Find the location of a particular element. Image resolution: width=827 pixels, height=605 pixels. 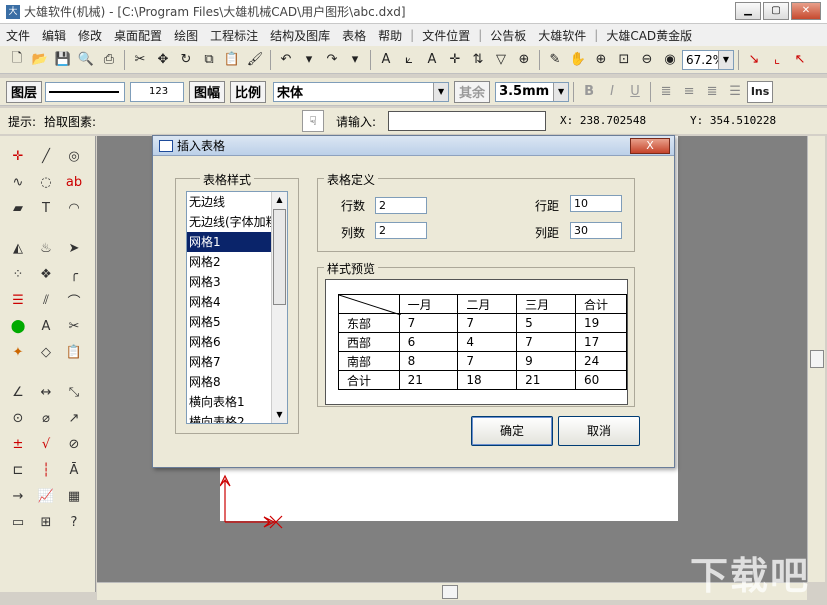

list-item: 网格3 is located at coordinates (229, 282).